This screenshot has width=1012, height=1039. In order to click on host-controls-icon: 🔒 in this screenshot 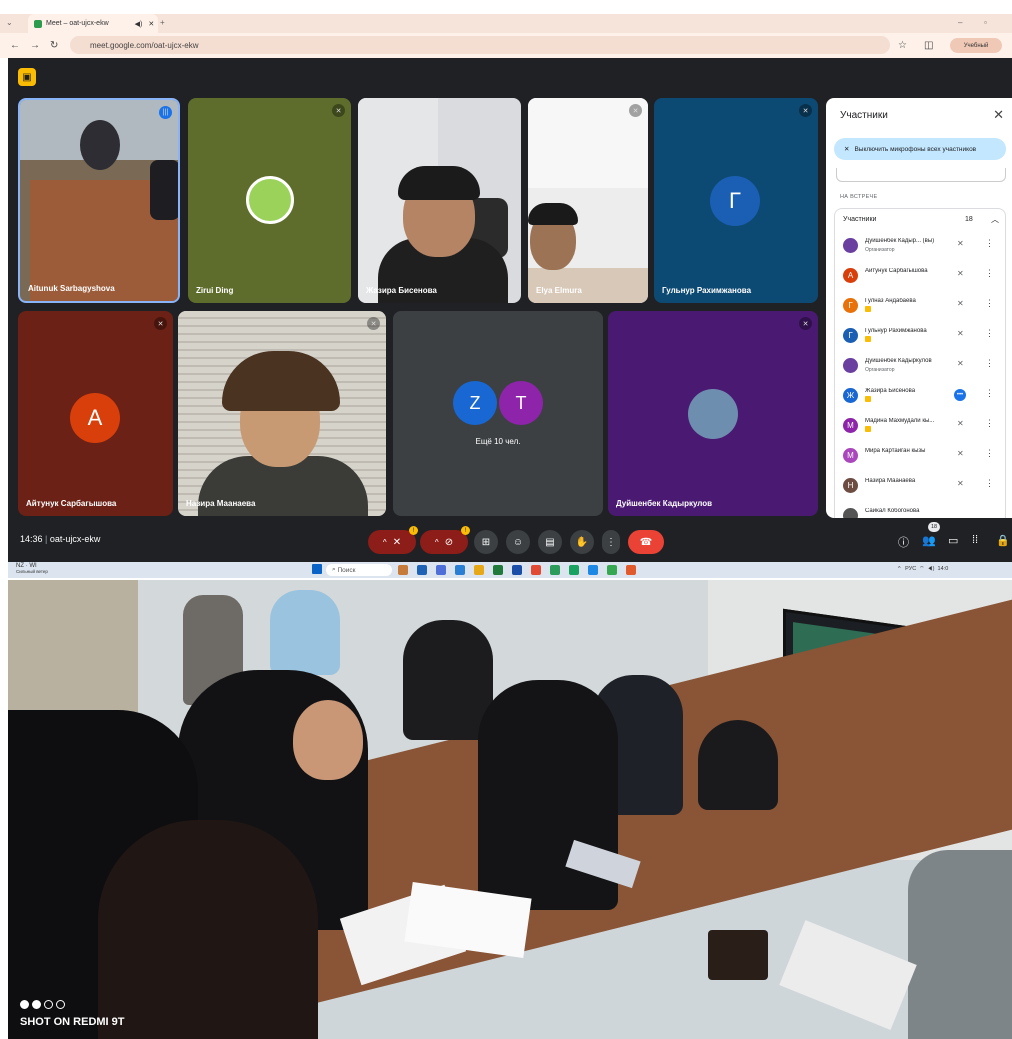, I will do `click(1003, 540)`.